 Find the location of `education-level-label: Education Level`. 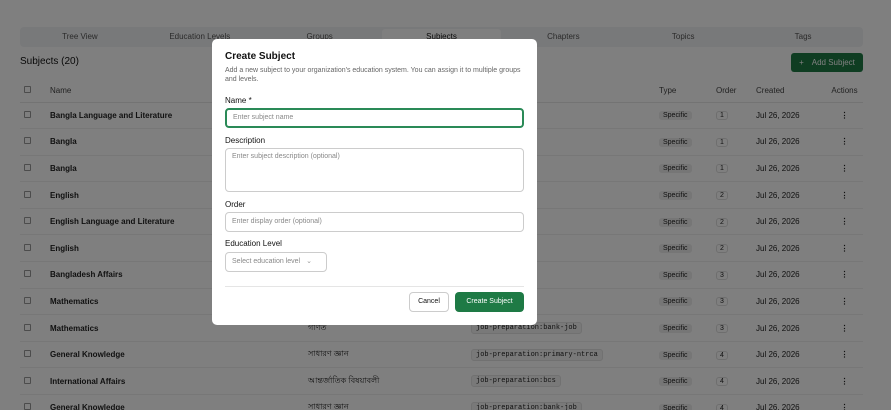

education-level-label: Education Level is located at coordinates (253, 243).